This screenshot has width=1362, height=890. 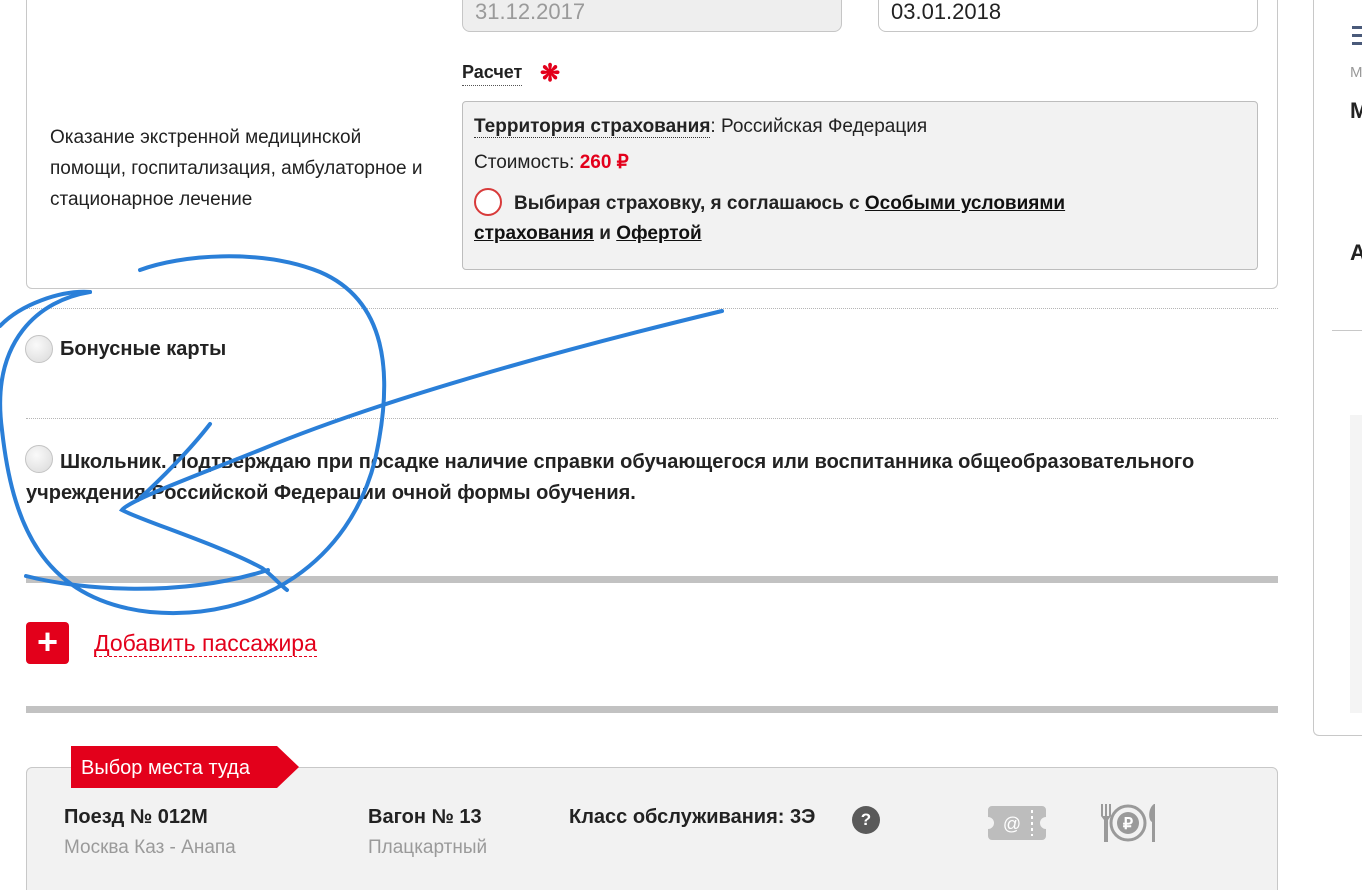 What do you see at coordinates (658, 233) in the screenshot?
I see `offer-link: Офертой` at bounding box center [658, 233].